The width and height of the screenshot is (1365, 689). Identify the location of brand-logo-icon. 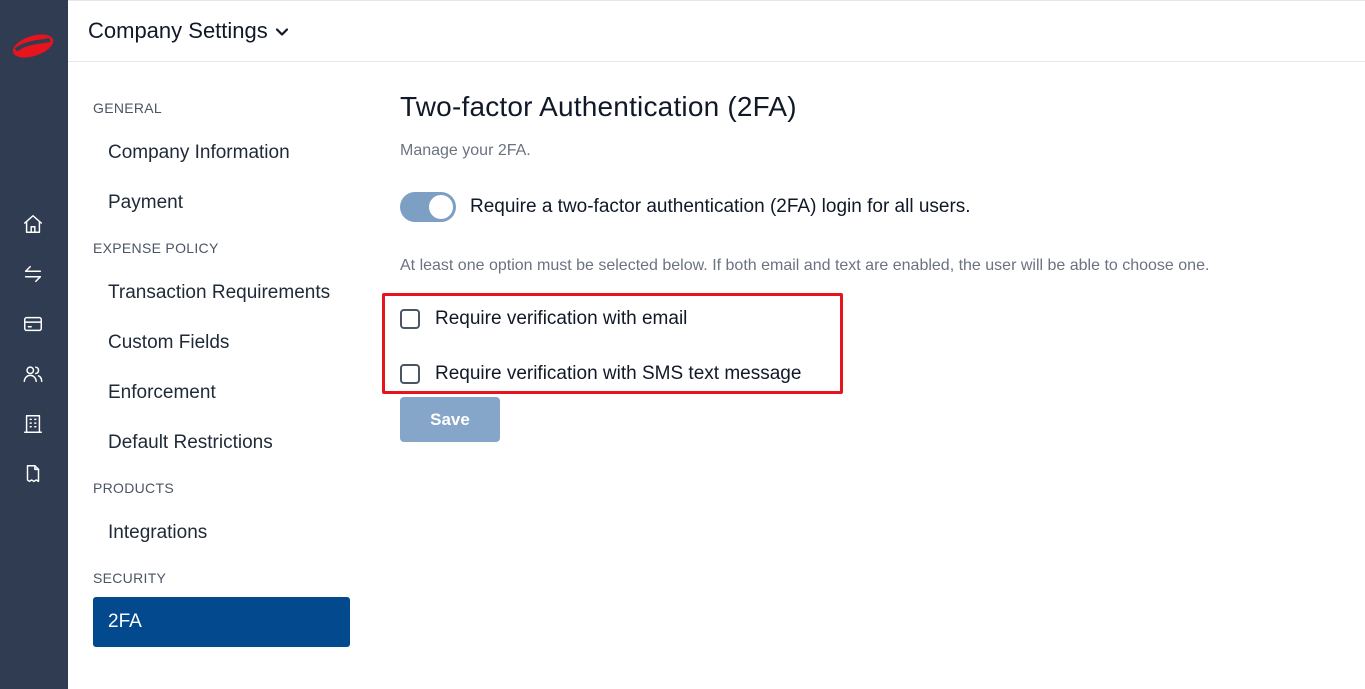
(33, 46).